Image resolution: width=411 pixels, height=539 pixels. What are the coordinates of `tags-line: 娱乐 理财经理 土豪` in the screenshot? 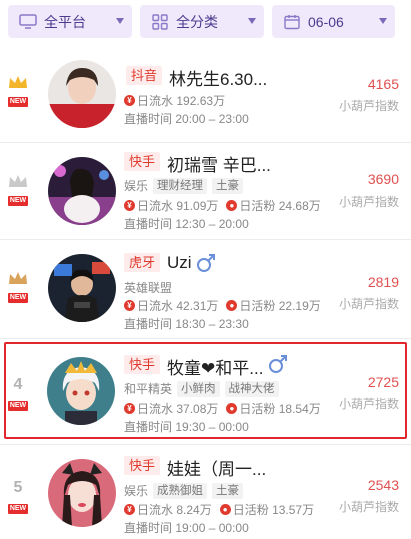 It's located at (184, 185).